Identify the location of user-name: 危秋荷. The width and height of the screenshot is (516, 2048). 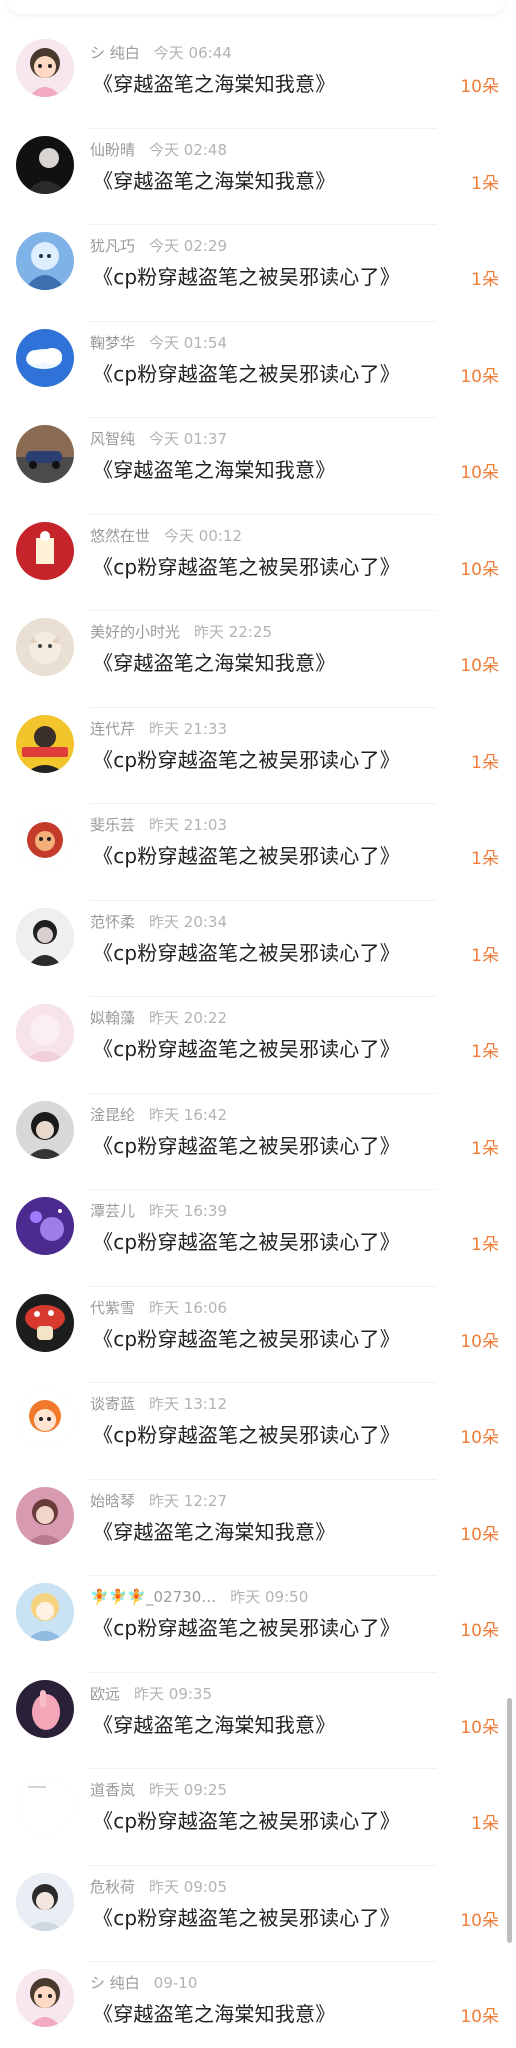
(112, 1887).